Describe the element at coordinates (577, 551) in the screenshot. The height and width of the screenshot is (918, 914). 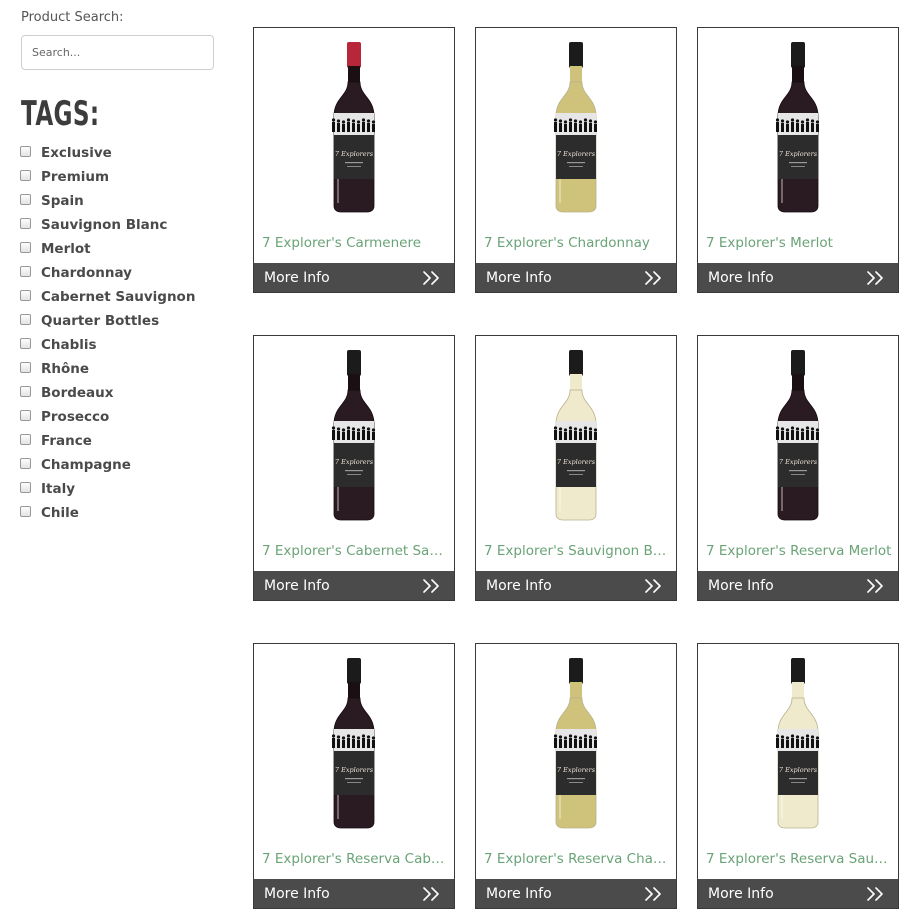
I see `product-title: 7 Explorer's Sauvignon Blanc` at that location.